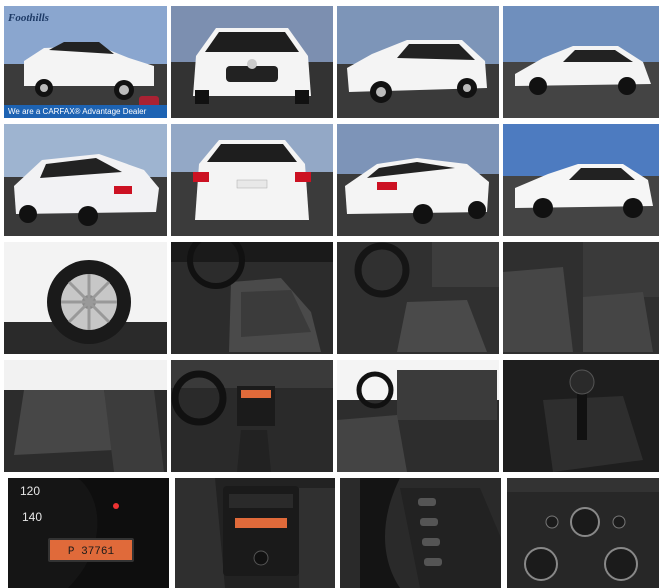 This screenshot has width=660, height=588. I want to click on dashboard-driver-side-image, so click(418, 298).